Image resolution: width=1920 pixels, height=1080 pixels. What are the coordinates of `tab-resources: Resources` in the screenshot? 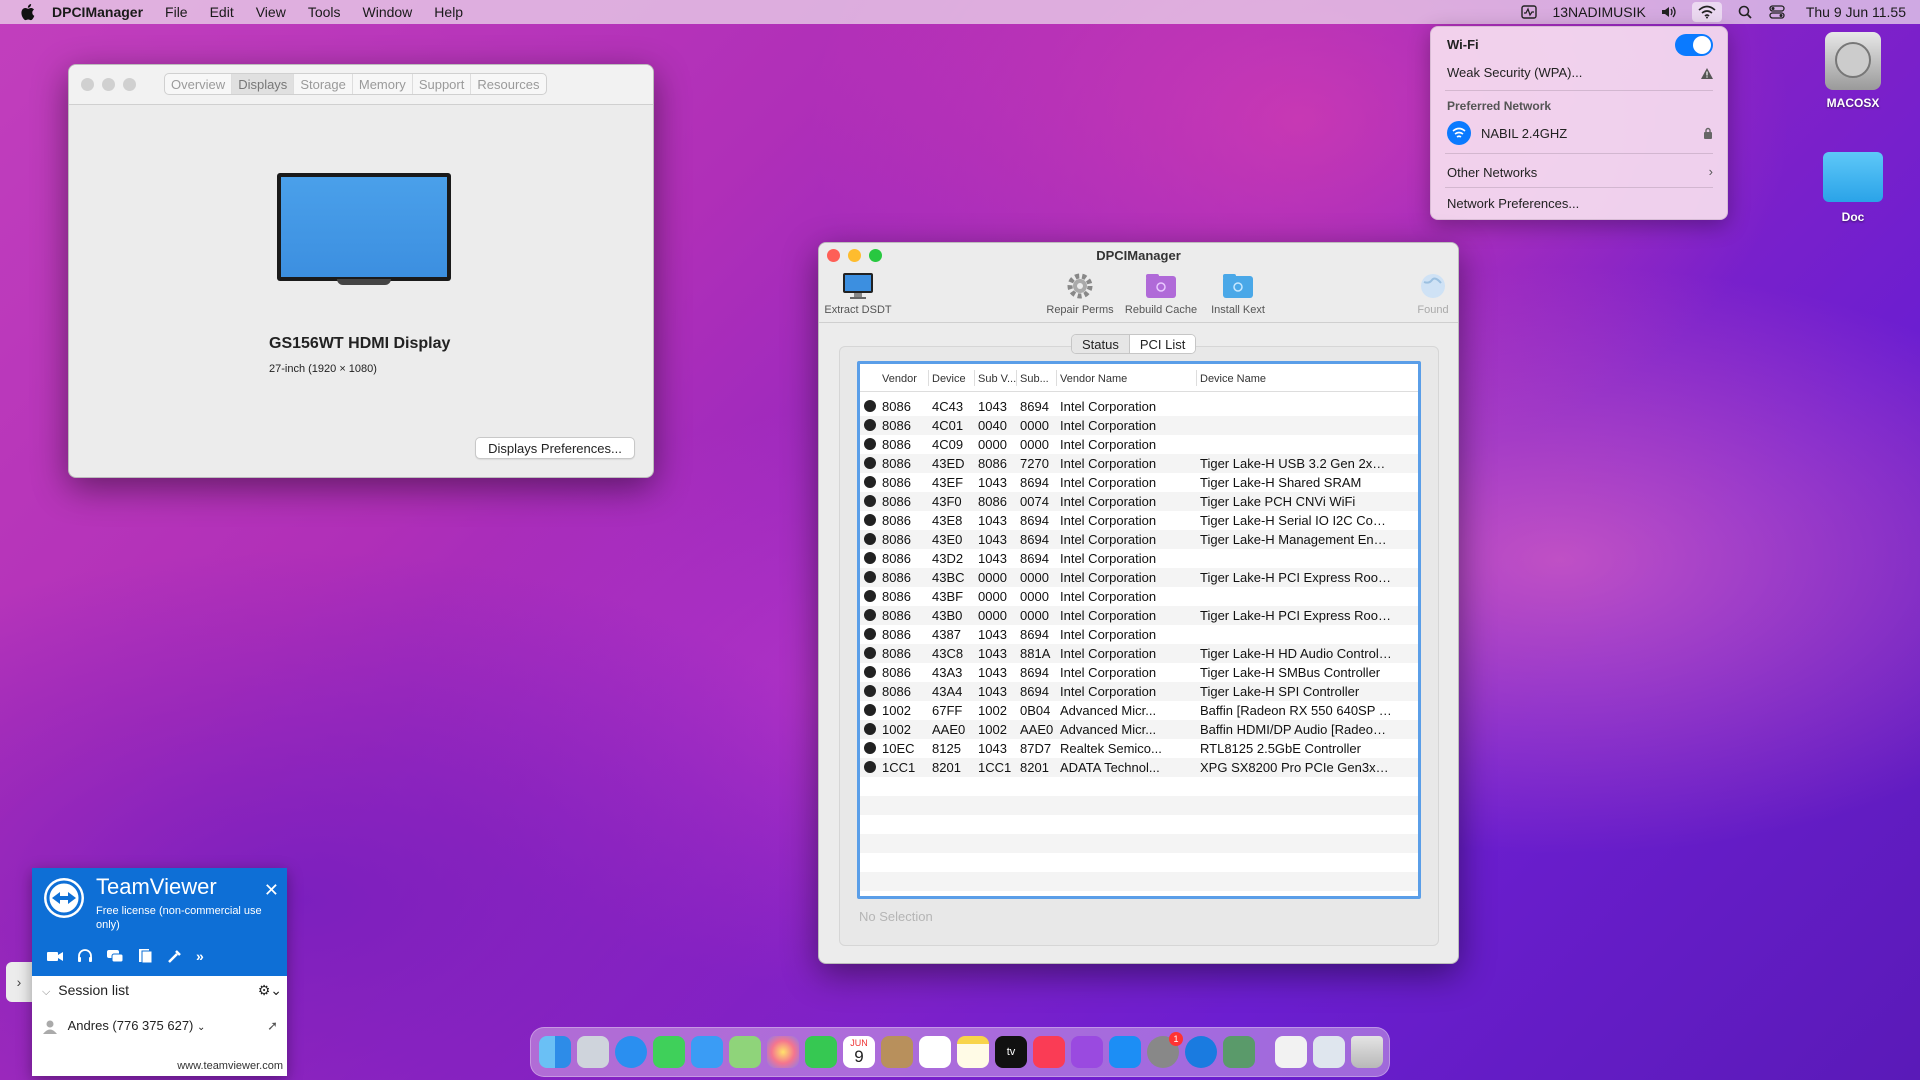 It's located at (508, 84).